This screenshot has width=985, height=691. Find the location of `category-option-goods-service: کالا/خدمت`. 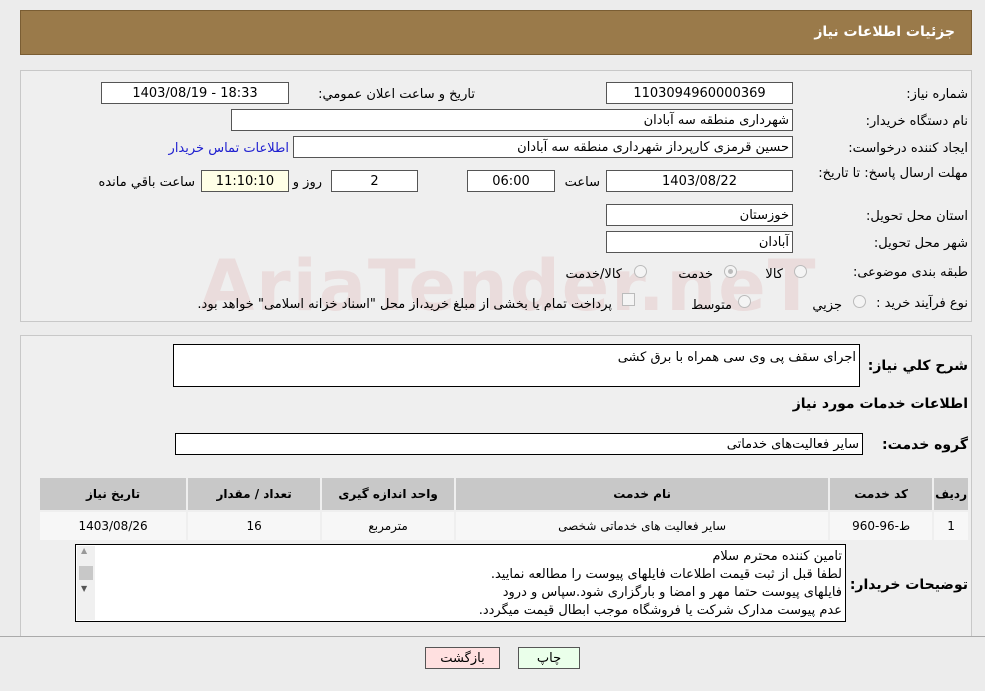

category-option-goods-service: کالا/خدمت is located at coordinates (593, 274).